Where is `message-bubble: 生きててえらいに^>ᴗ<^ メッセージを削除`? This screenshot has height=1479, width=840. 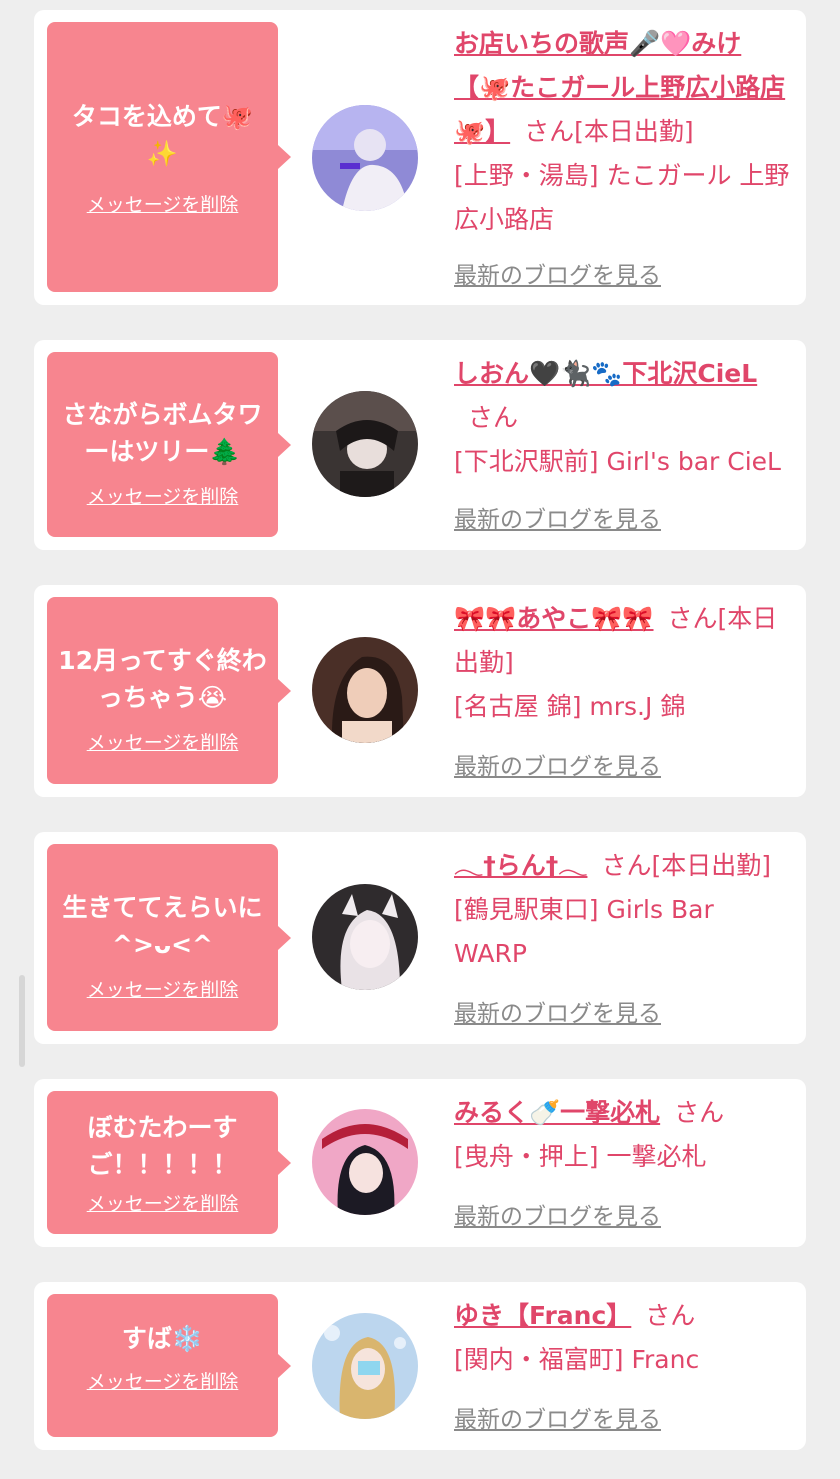
message-bubble: 生きててえらいに^>ᴗ<^ メッセージを削除 is located at coordinates (169, 937).